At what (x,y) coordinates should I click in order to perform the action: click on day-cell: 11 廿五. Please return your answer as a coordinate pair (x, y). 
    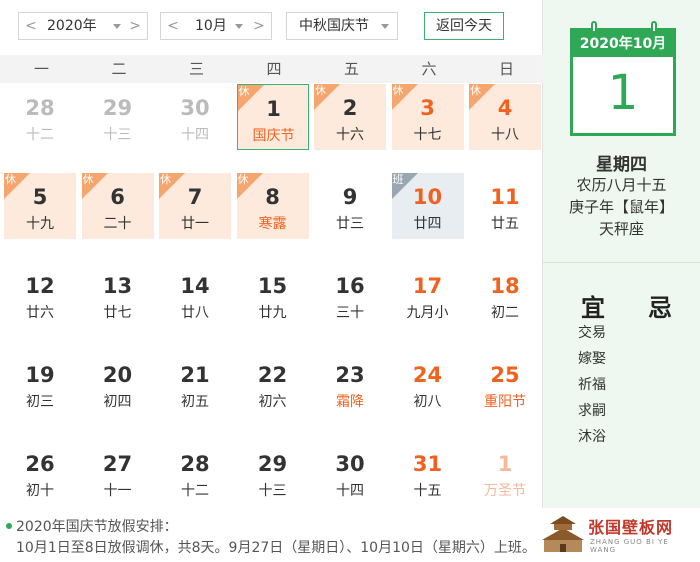
    Looking at the image, I should click on (505, 206).